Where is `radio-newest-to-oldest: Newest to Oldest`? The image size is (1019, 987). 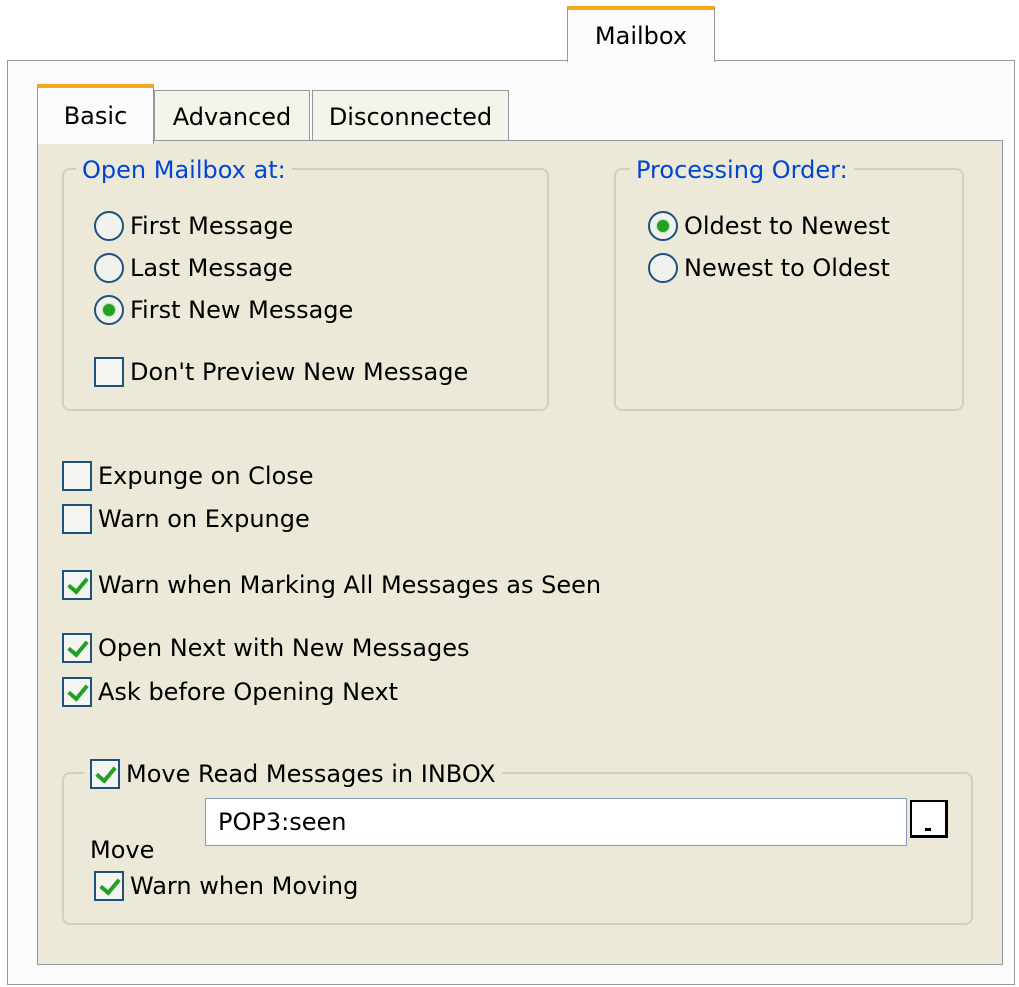
radio-newest-to-oldest: Newest to Oldest is located at coordinates (769, 268).